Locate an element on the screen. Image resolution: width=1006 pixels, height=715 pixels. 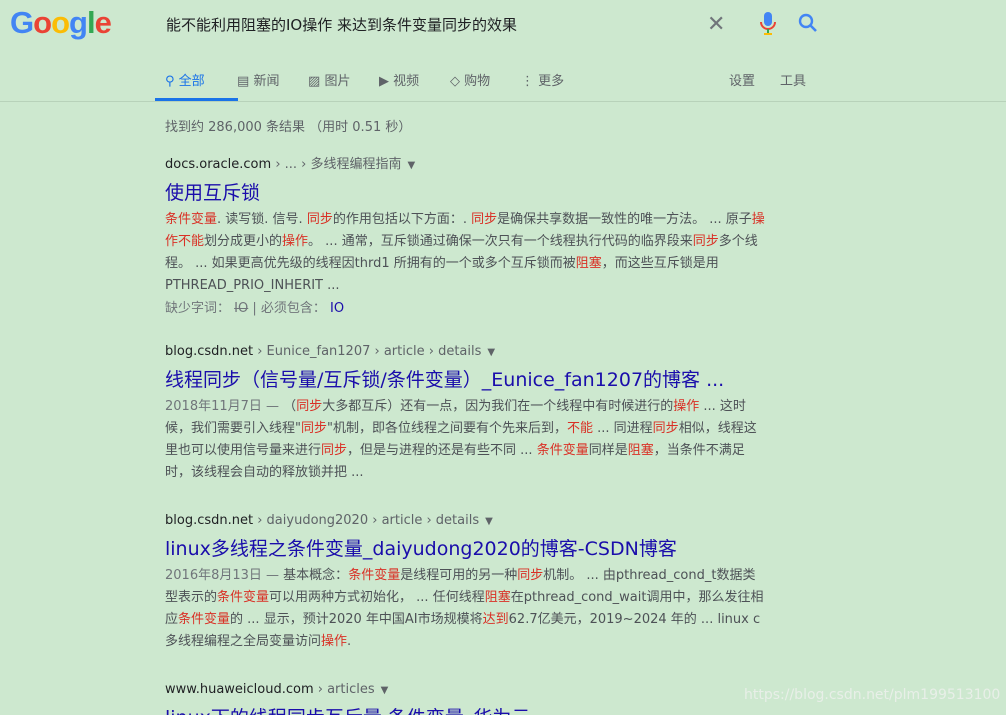
logo-letter: G is located at coordinates (22, 22).